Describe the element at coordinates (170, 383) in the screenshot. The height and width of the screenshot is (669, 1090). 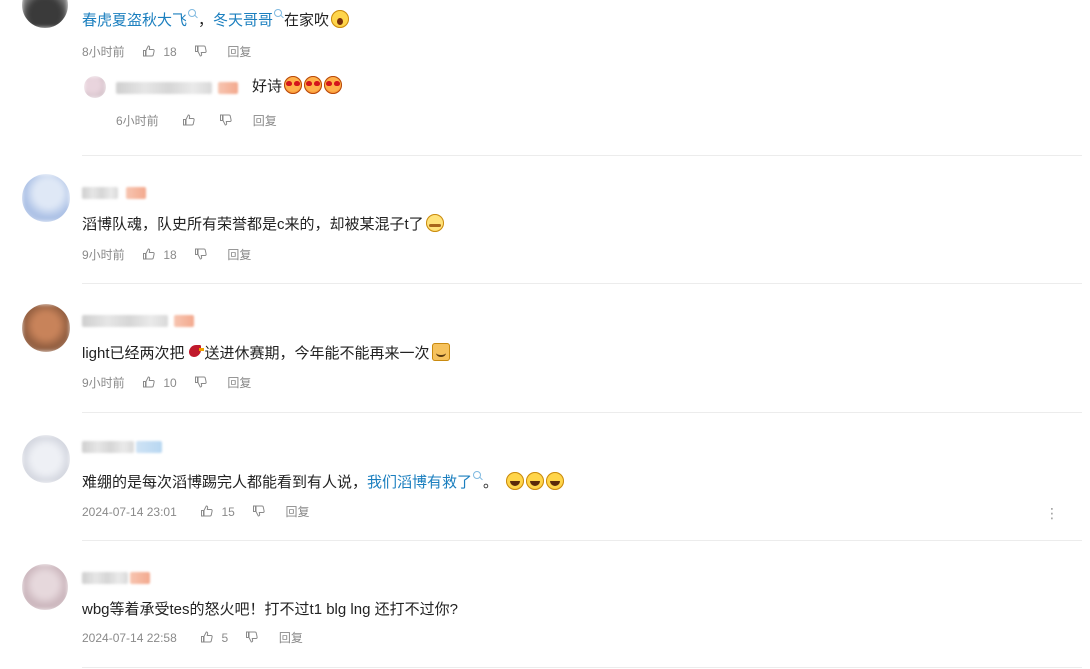
I see `like-count: 10` at that location.